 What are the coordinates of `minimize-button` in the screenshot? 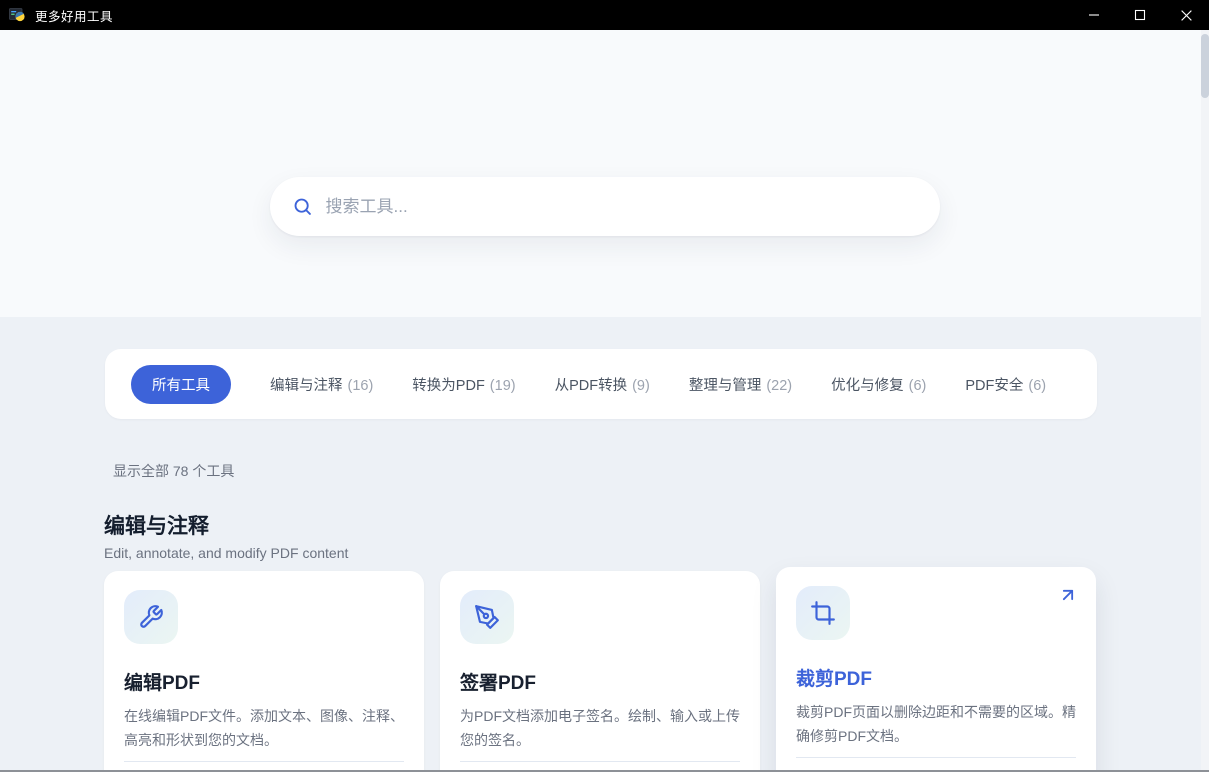 It's located at (1094, 15).